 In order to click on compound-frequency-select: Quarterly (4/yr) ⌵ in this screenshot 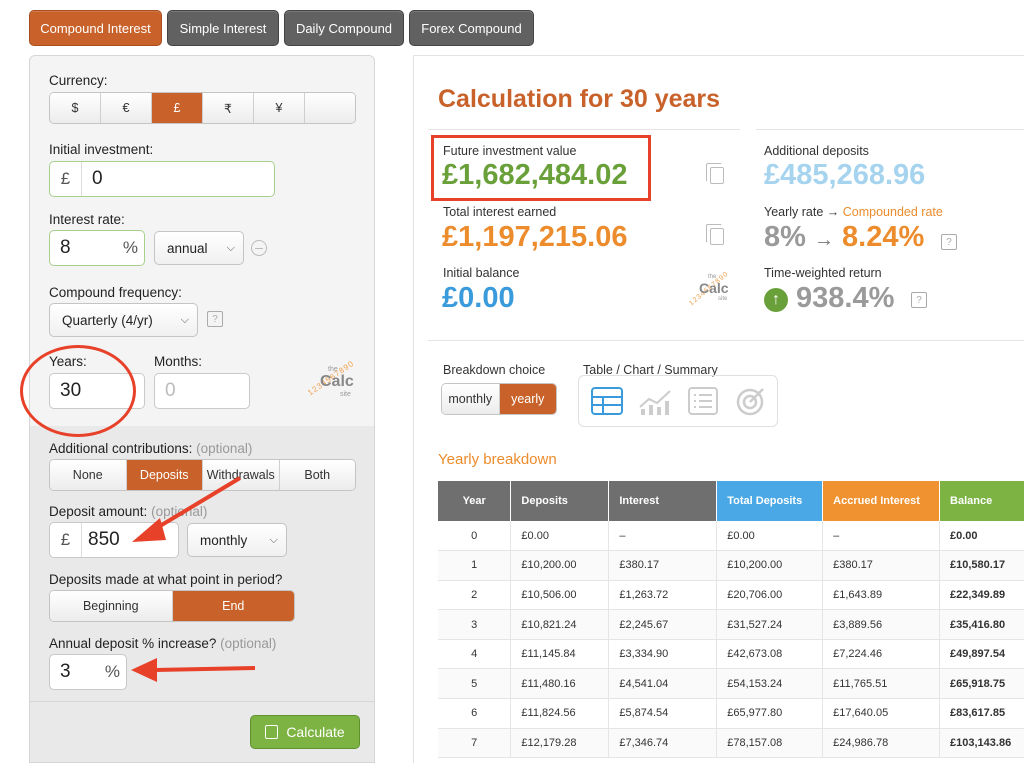, I will do `click(123, 320)`.